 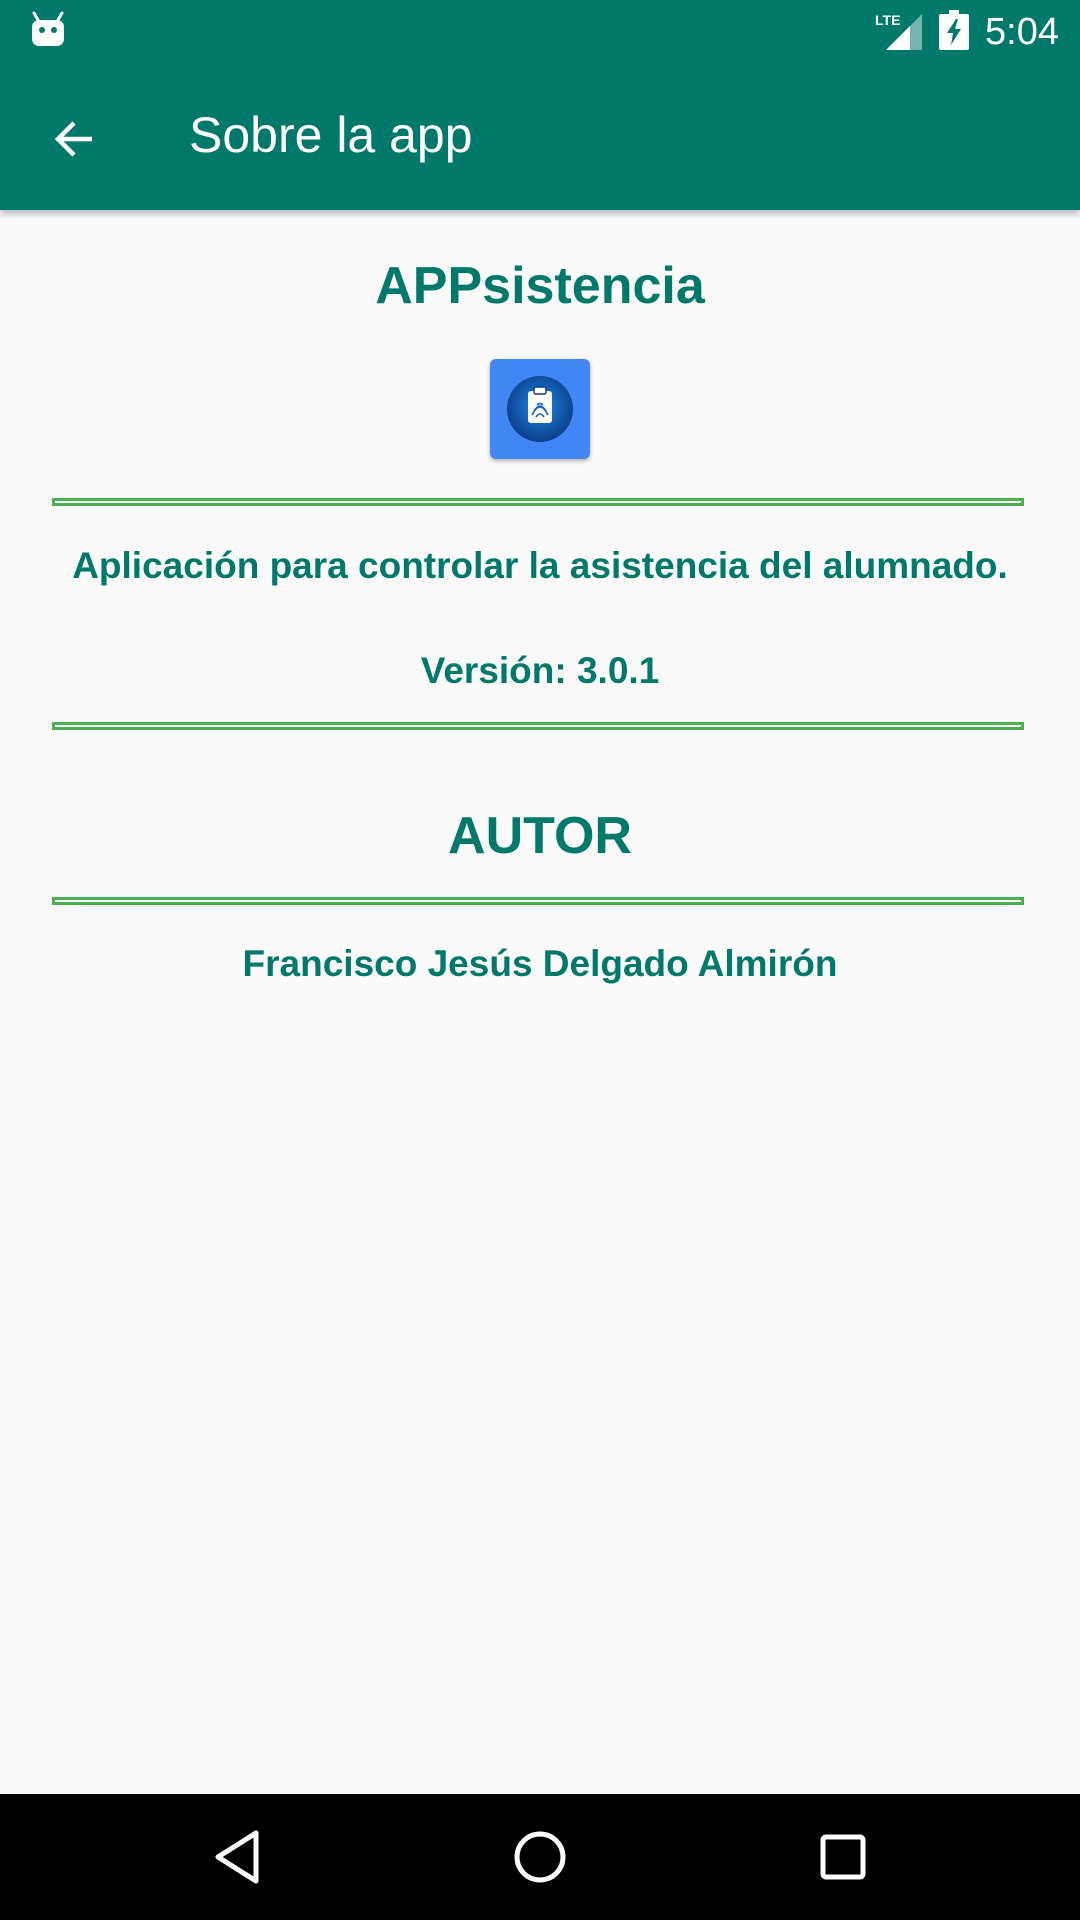 I want to click on back-button, so click(x=74, y=139).